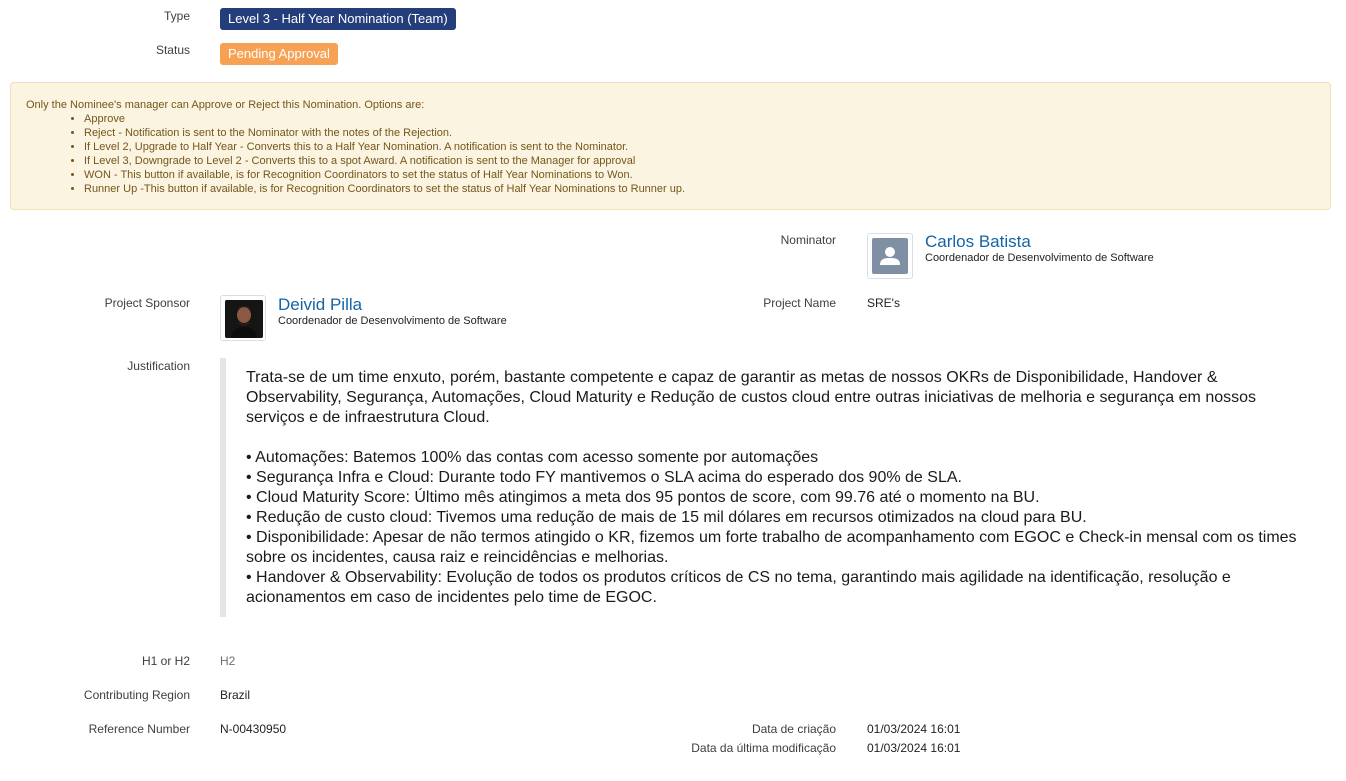 This screenshot has width=1346, height=781. What do you see at coordinates (978, 242) in the screenshot?
I see `nominator-name-link: Carlos Batista` at bounding box center [978, 242].